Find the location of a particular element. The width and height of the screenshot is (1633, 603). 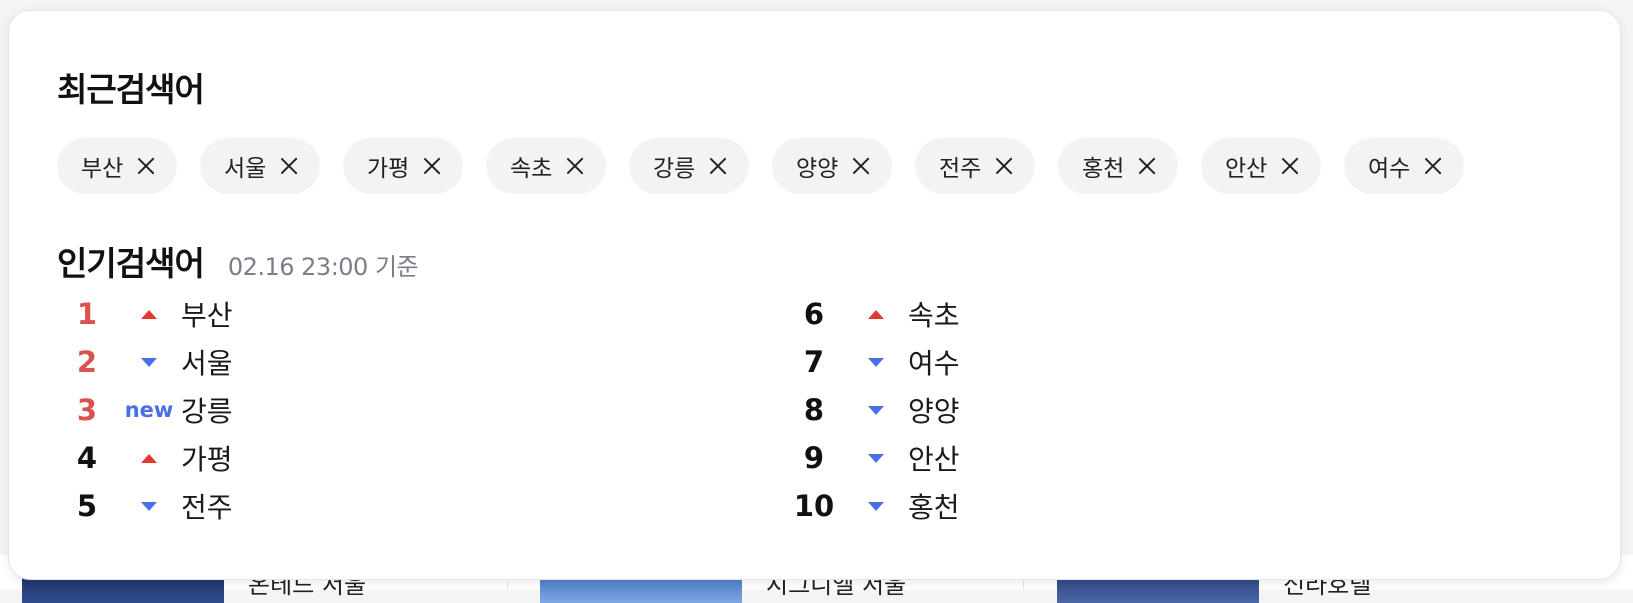

popular-searches-title: 인기검색어 is located at coordinates (131, 263).